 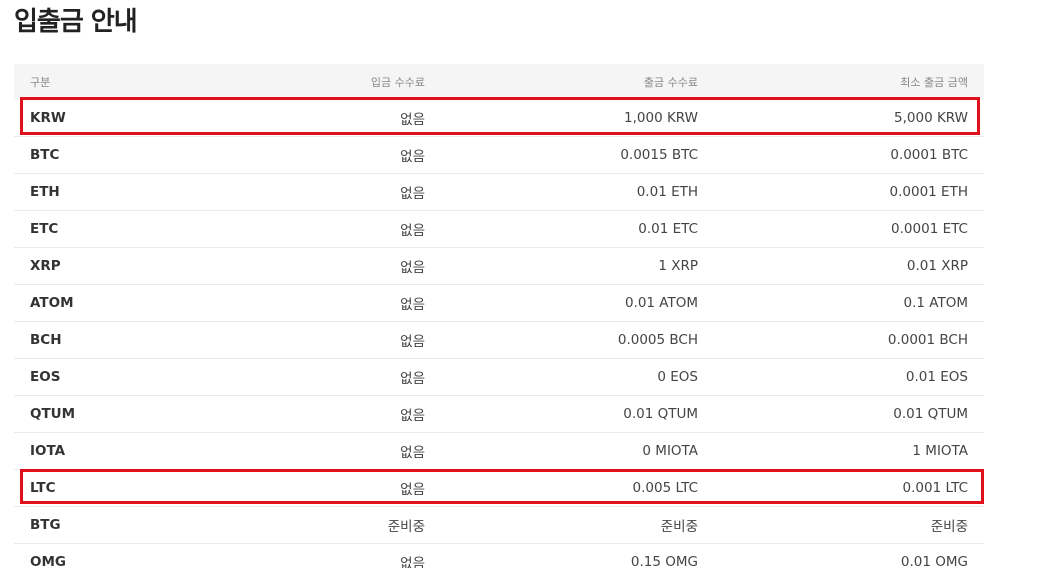 What do you see at coordinates (45, 155) in the screenshot?
I see `currency-cell: BTC` at bounding box center [45, 155].